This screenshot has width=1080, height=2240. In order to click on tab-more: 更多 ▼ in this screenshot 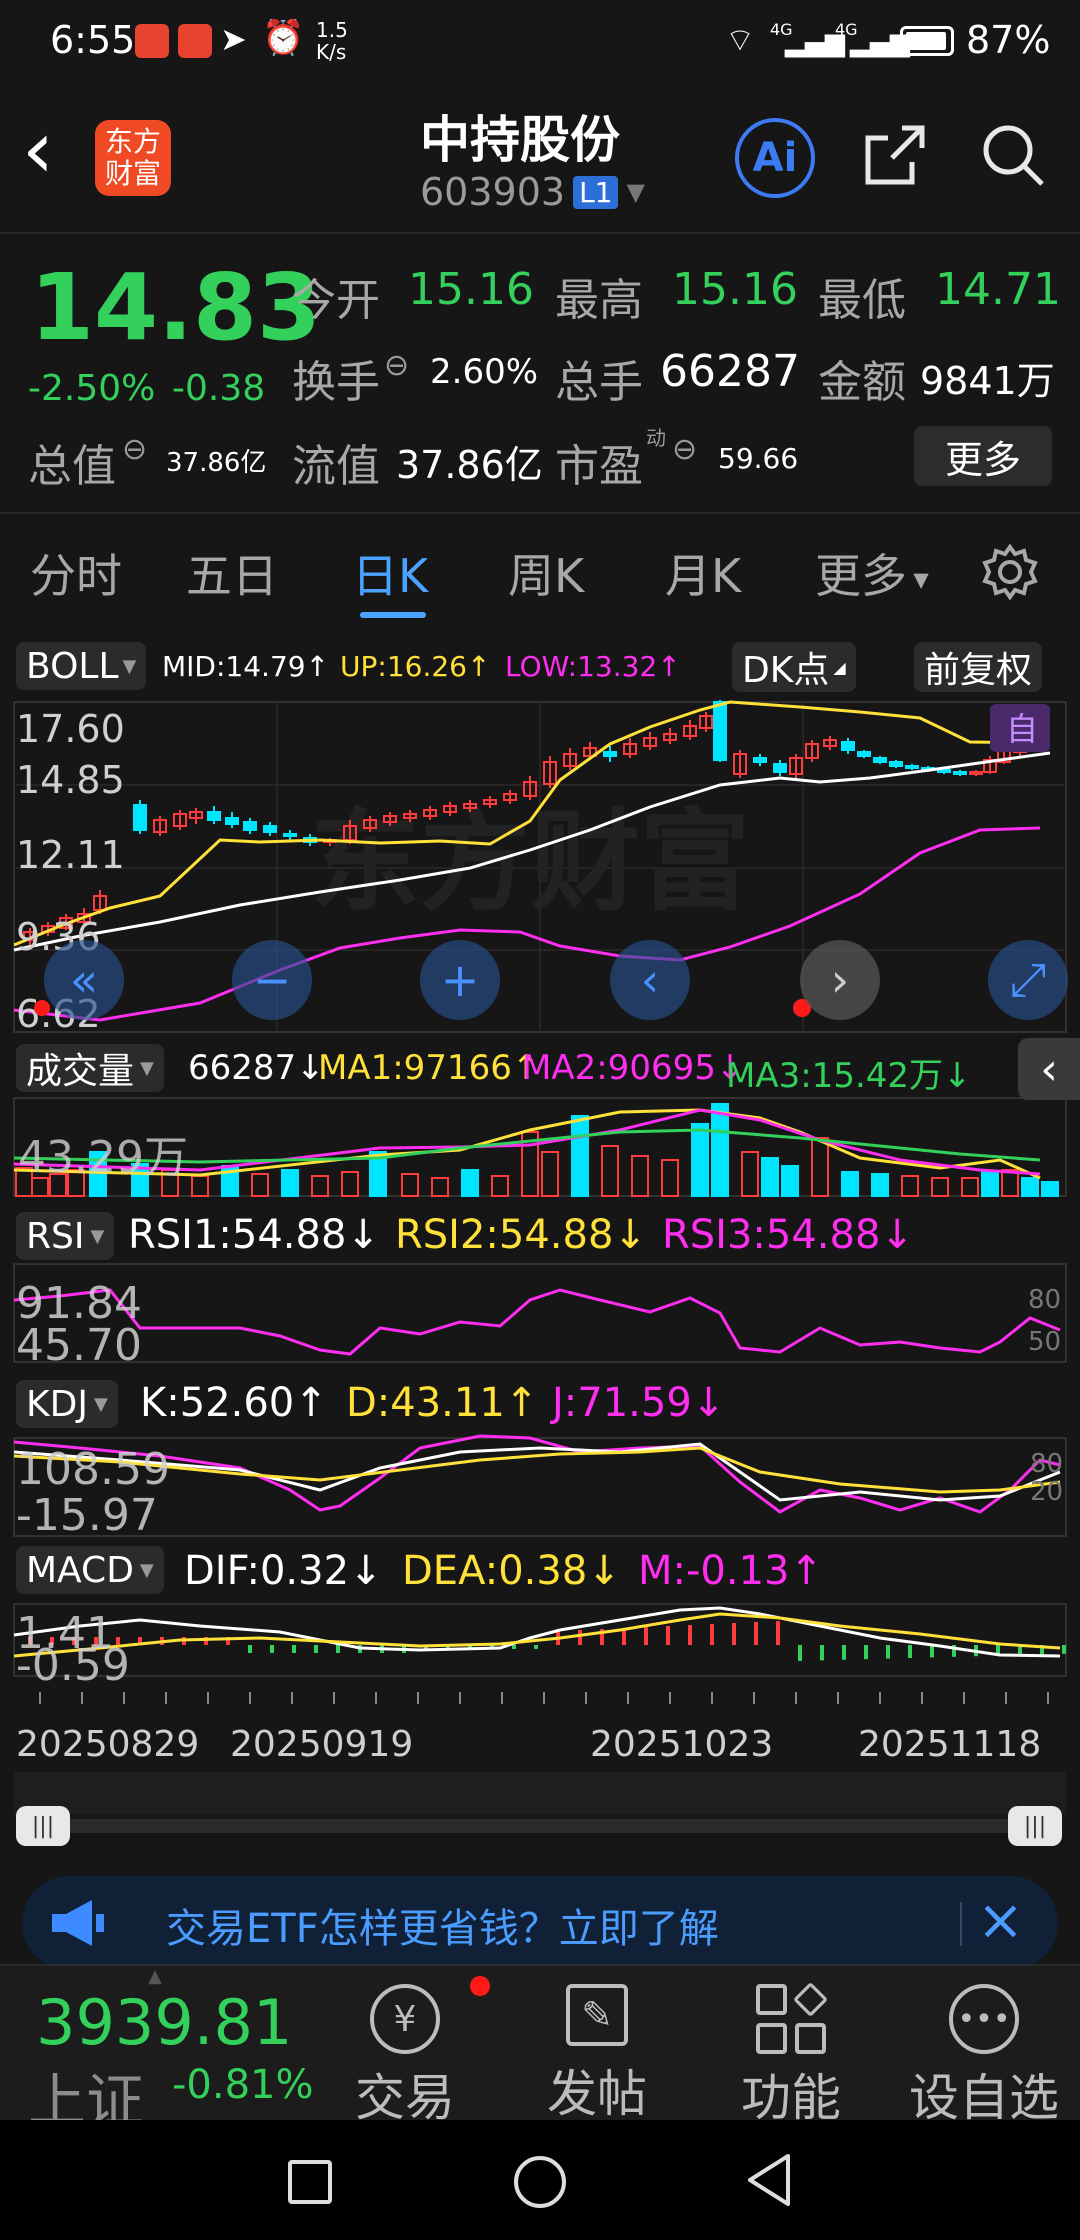, I will do `click(872, 573)`.